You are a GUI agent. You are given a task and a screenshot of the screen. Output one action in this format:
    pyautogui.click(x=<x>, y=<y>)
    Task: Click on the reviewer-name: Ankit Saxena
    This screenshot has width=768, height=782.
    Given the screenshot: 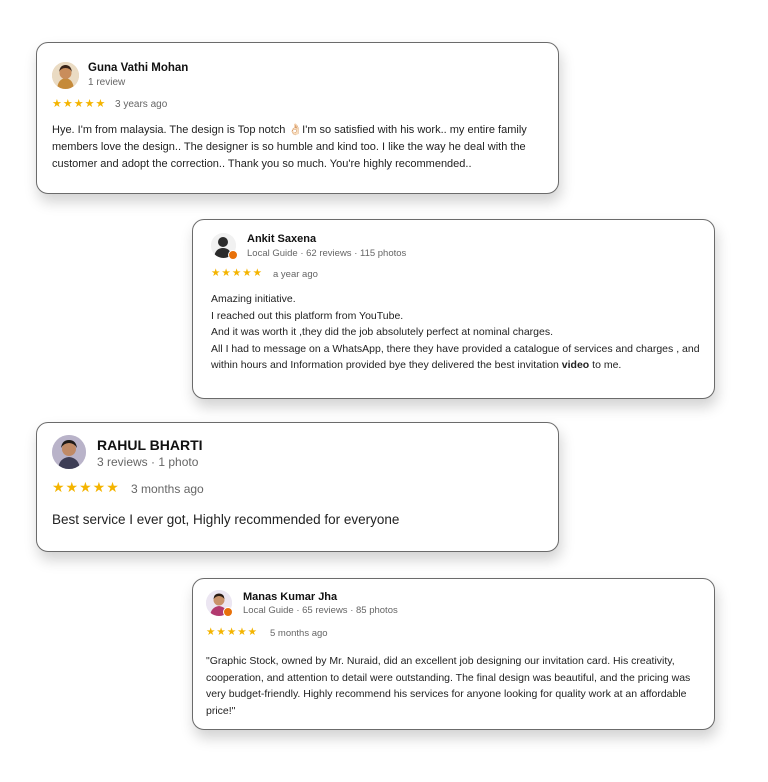 What is the action you would take?
    pyautogui.click(x=281, y=239)
    